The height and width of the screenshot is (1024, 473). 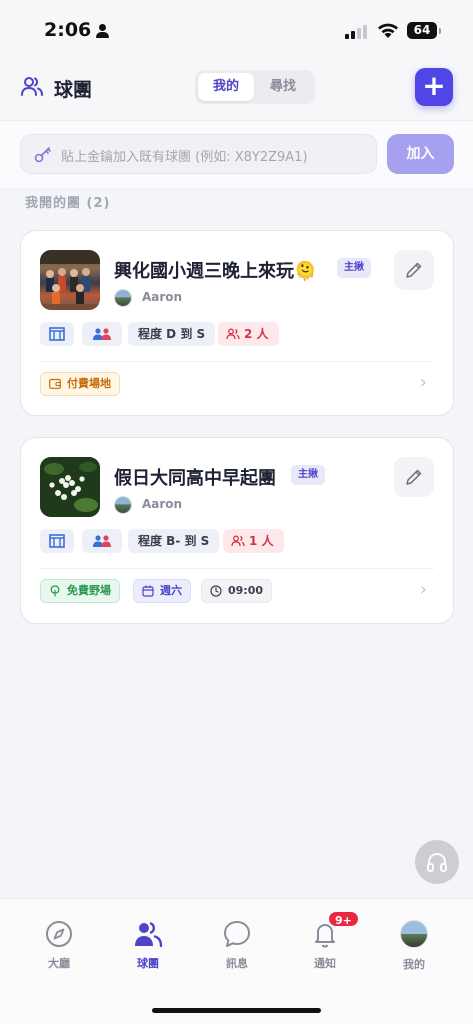 What do you see at coordinates (195, 478) in the screenshot?
I see `group-name: 假日大同高中早起團` at bounding box center [195, 478].